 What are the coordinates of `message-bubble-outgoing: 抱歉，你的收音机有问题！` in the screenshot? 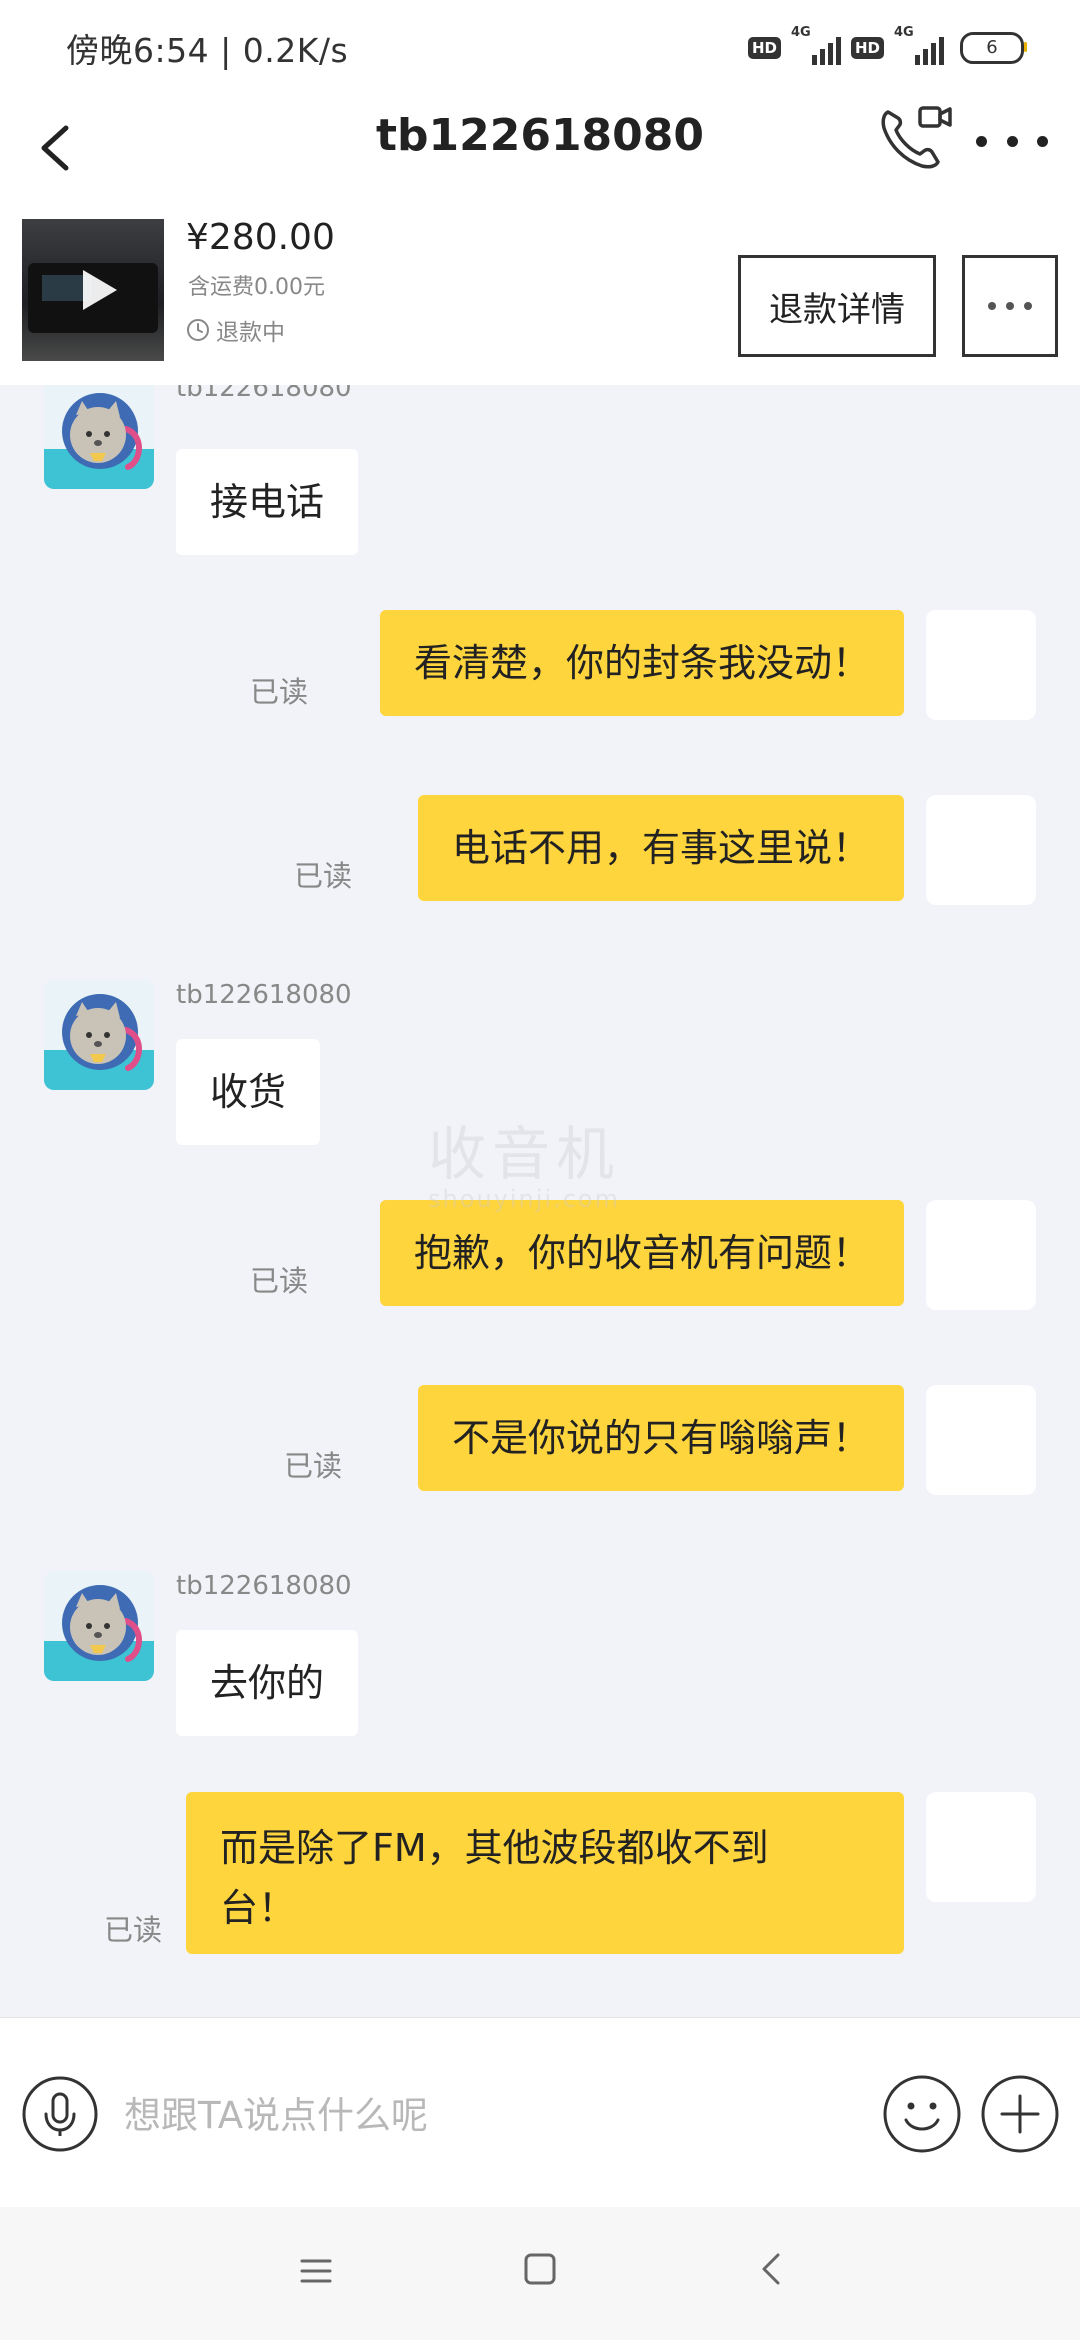 It's located at (641, 1253).